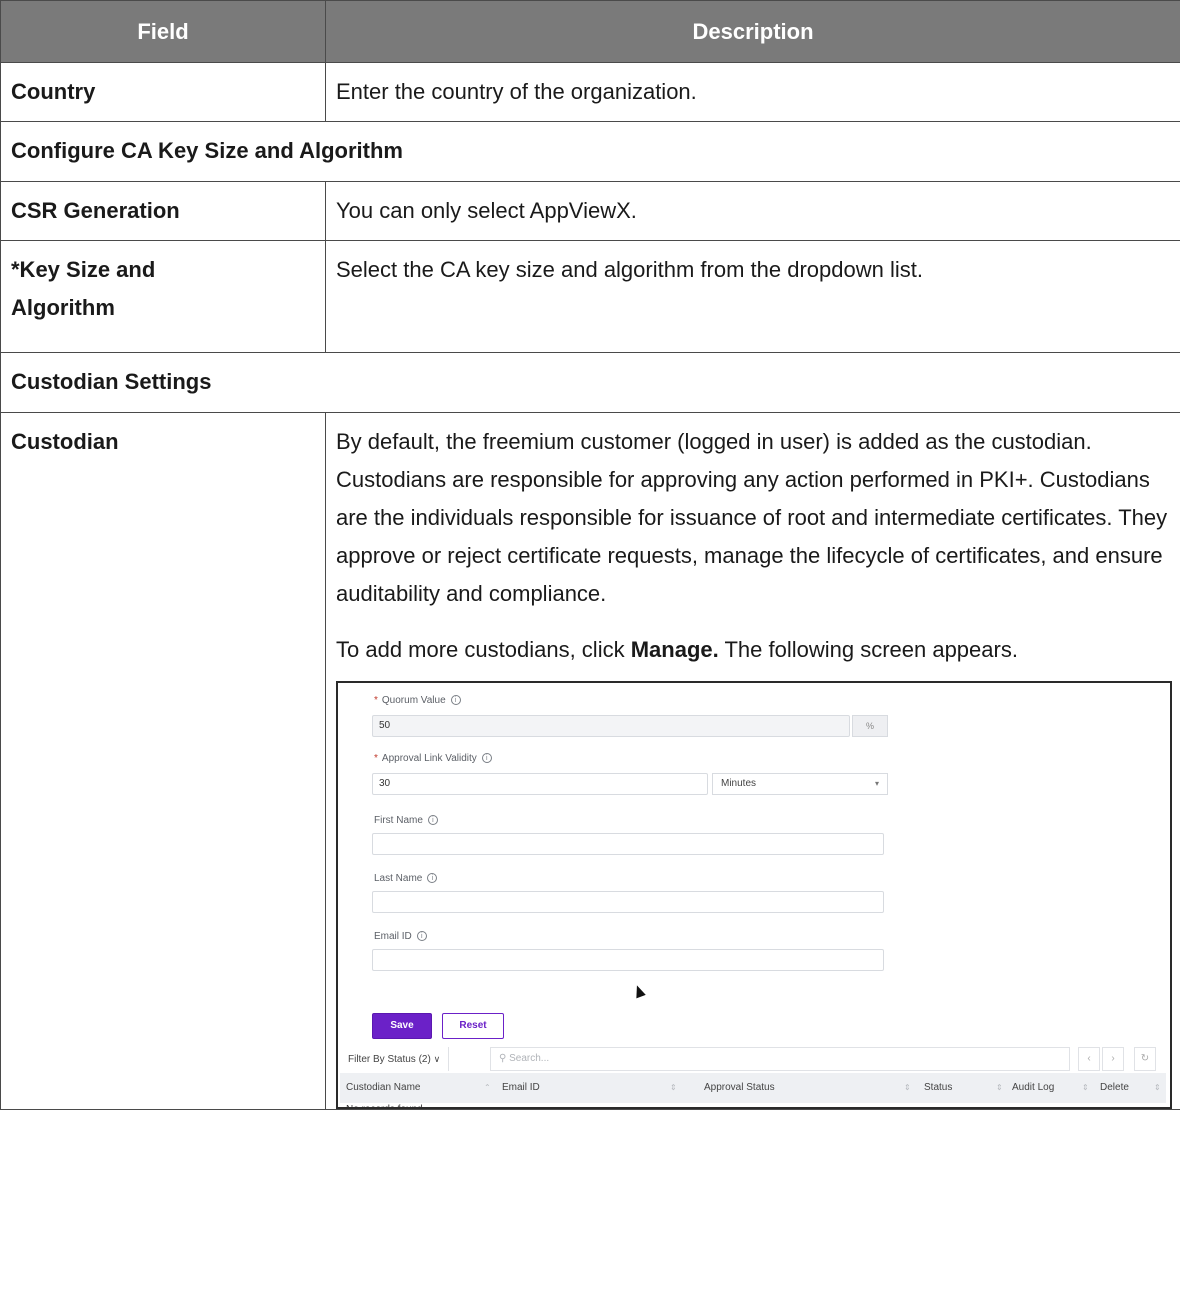 The height and width of the screenshot is (1295, 1180). I want to click on table-header-row: Field Description, so click(590, 31).